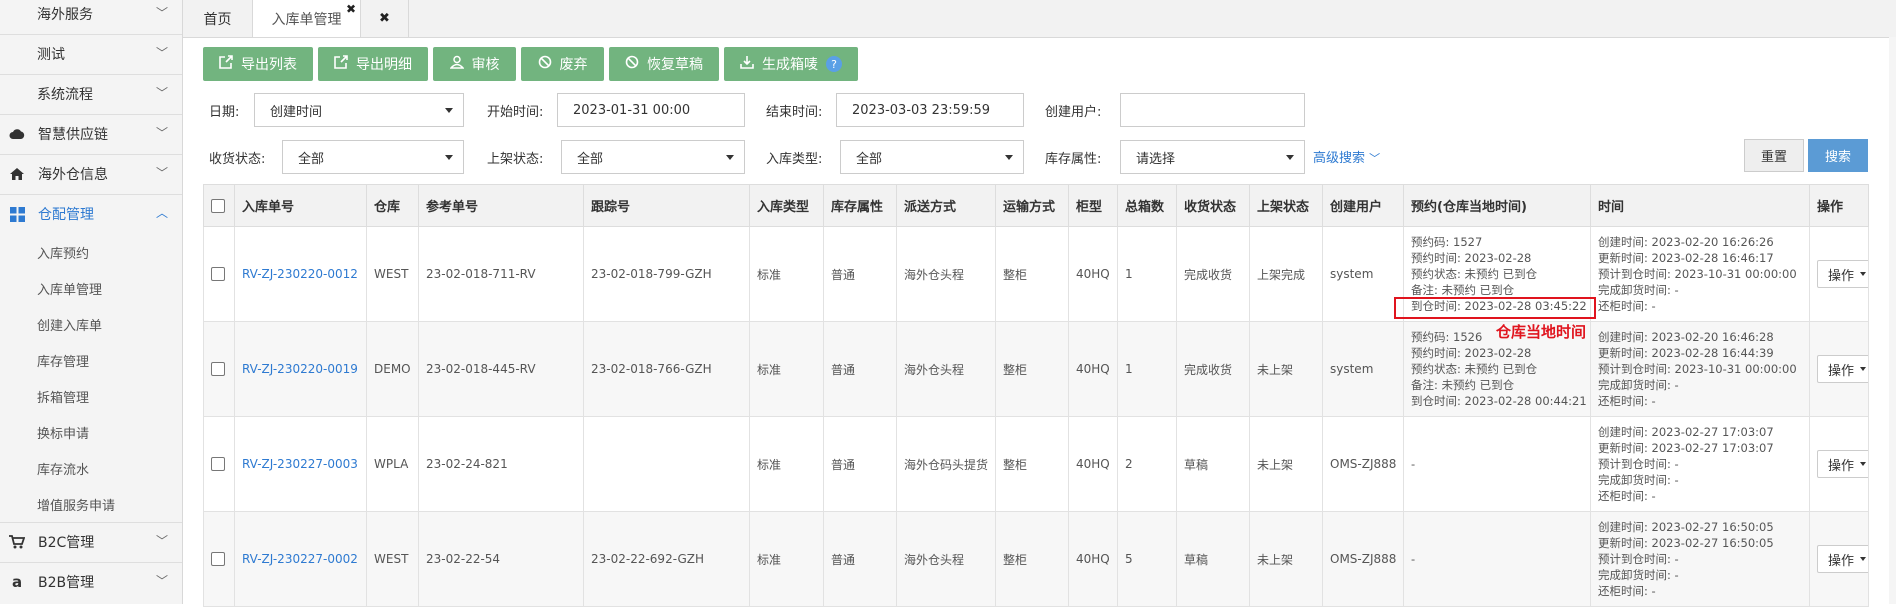  I want to click on cell-delivery: 海外仓头程, so click(934, 369).